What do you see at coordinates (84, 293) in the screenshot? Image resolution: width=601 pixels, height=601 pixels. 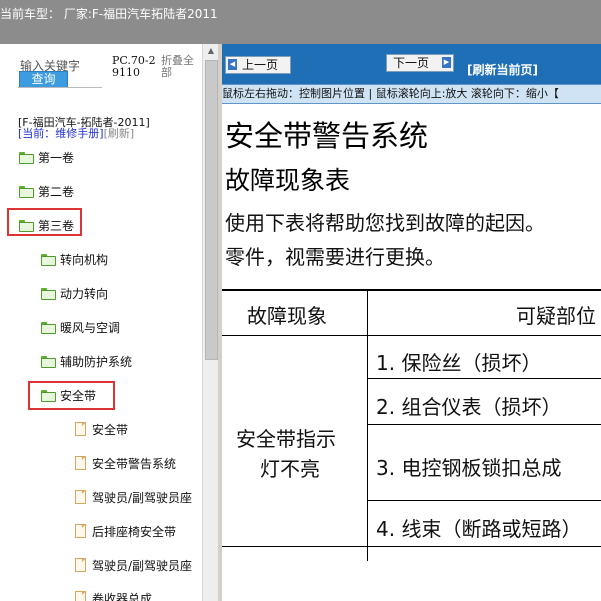 I see `tree-item-label: 动力转向` at bounding box center [84, 293].